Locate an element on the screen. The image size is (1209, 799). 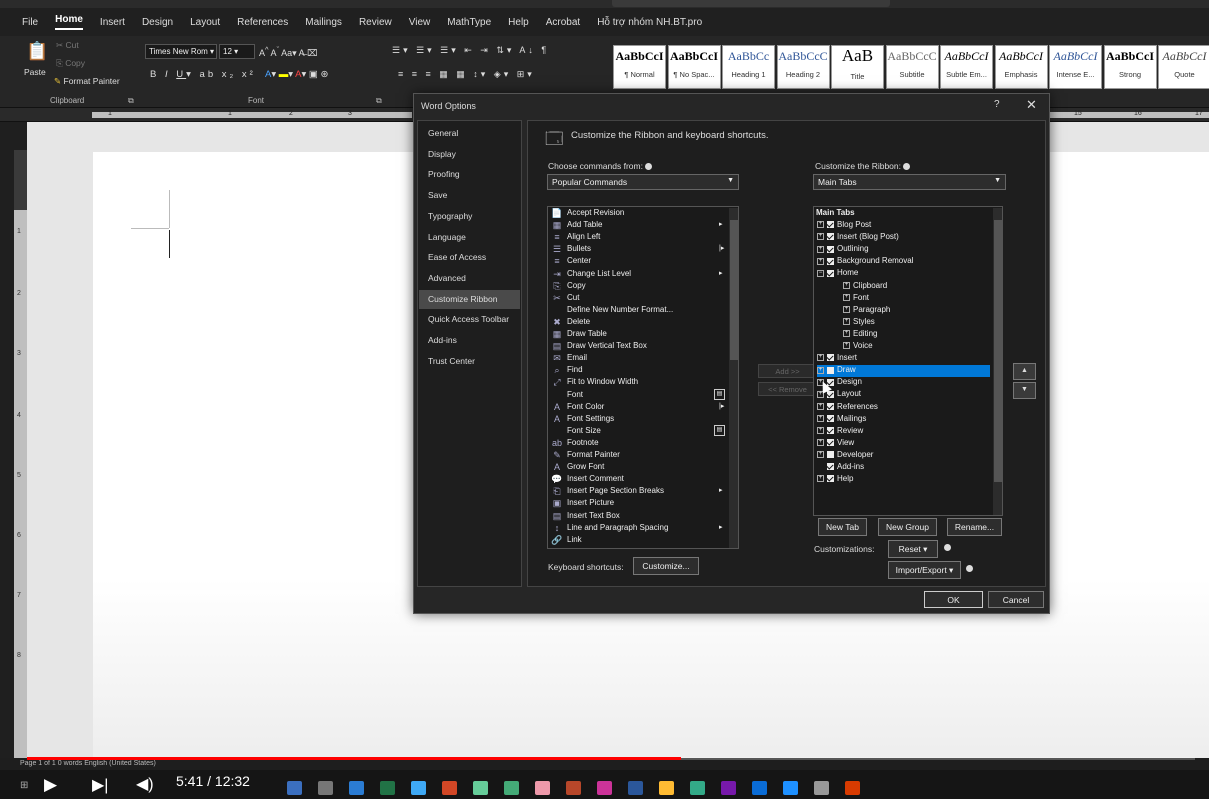
reset-button: Reset ▾ is located at coordinates (913, 549).